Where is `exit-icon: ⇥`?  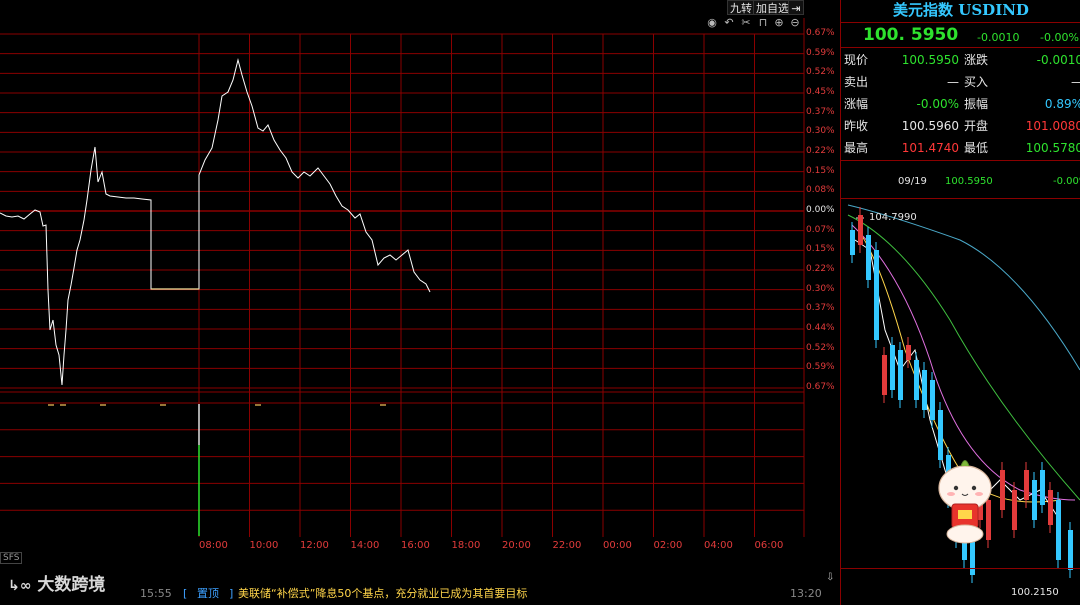 exit-icon: ⇥ is located at coordinates (796, 7).